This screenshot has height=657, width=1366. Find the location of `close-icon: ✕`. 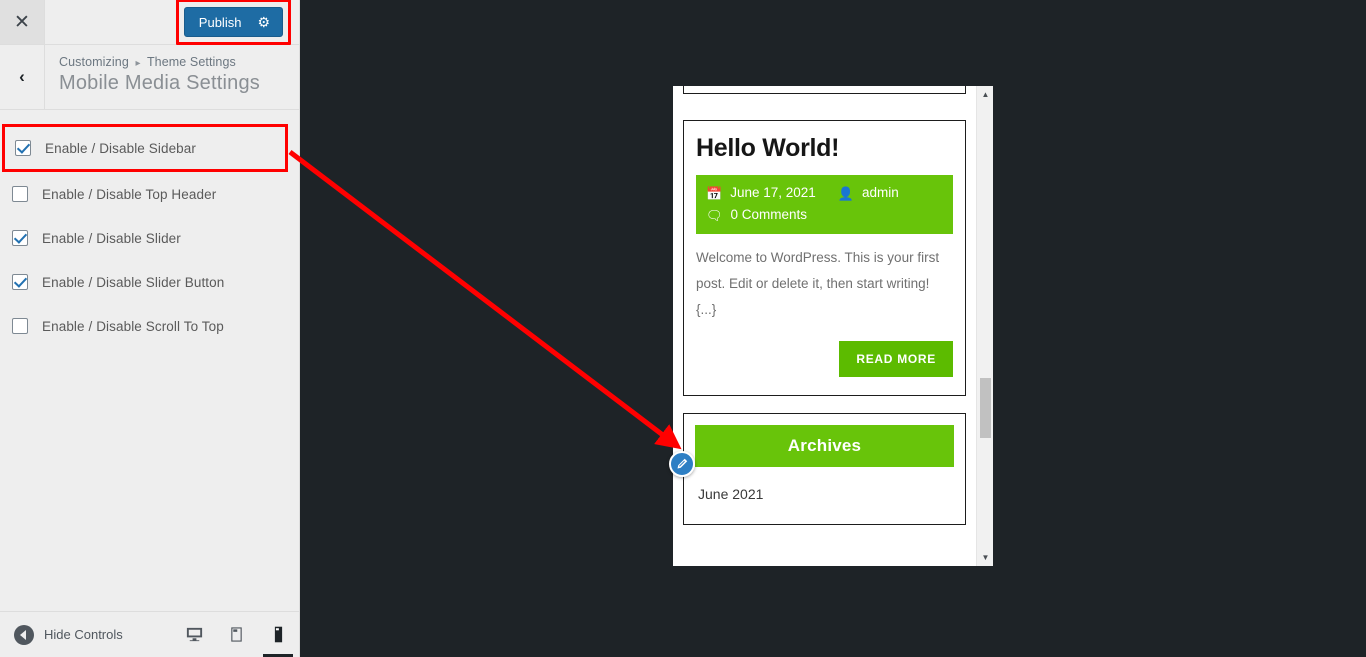

close-icon: ✕ is located at coordinates (22, 22).